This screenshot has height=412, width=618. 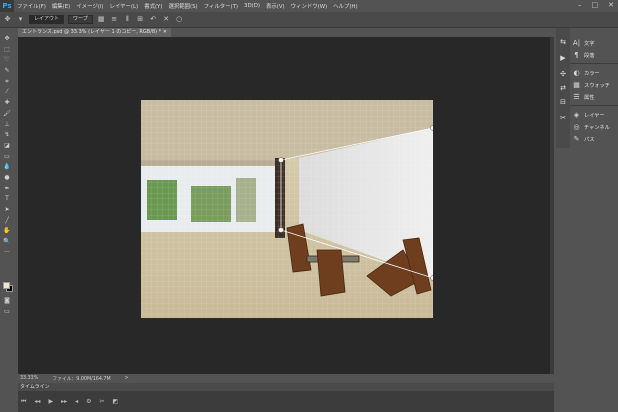 I want to click on panel-color-label: カラー, so click(x=592, y=73).